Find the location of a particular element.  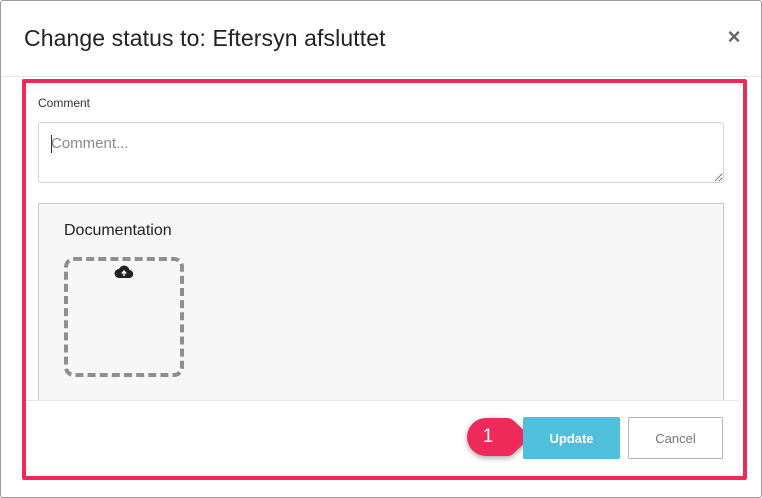

comment-label: Comment is located at coordinates (64, 103).